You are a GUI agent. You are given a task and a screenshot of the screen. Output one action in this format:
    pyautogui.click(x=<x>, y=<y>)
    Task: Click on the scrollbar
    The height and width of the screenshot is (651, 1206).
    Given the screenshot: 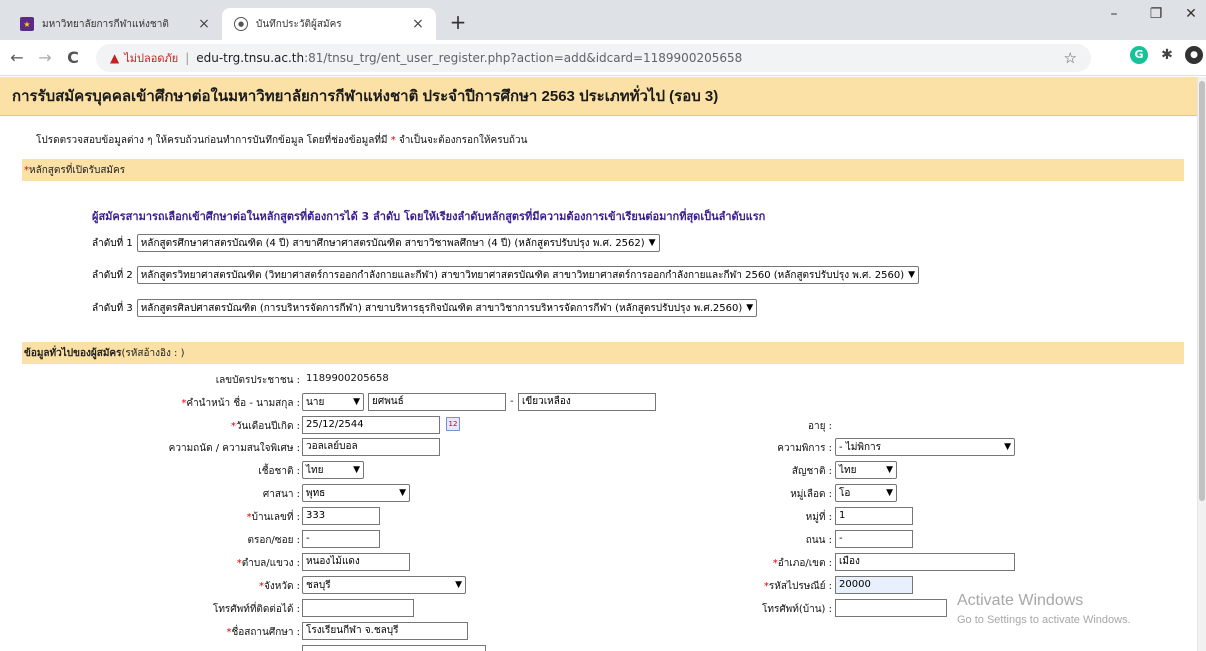 What is the action you would take?
    pyautogui.click(x=1201, y=364)
    